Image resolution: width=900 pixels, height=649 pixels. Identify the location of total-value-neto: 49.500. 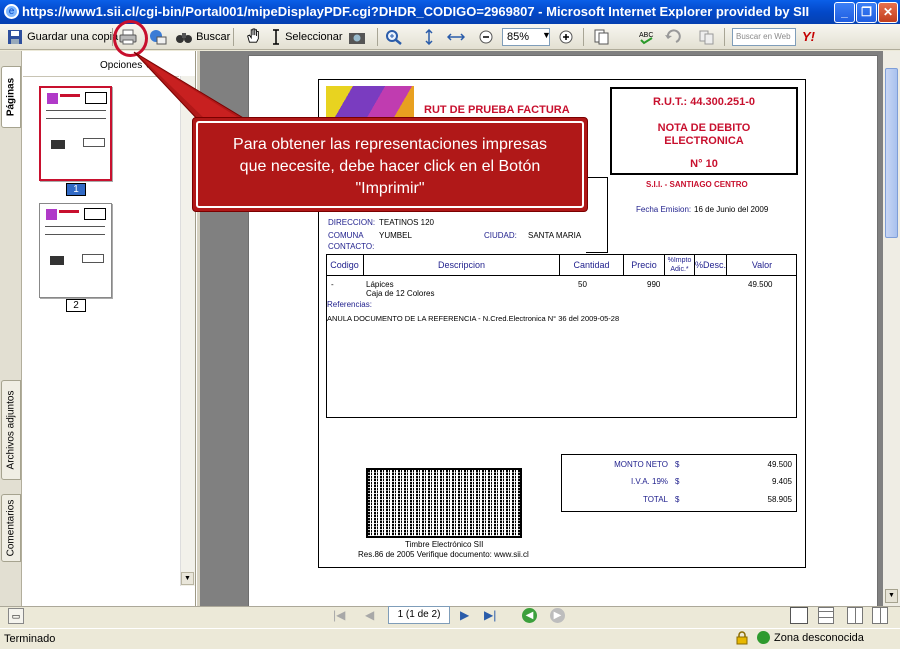
(779, 464).